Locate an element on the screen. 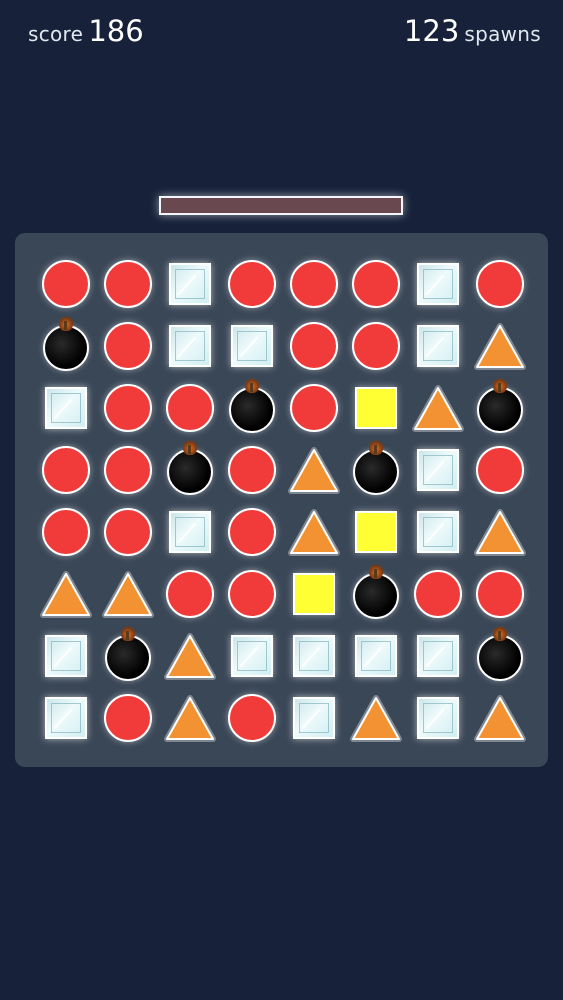  hud: score 186 123 spawns is located at coordinates (281, 36).